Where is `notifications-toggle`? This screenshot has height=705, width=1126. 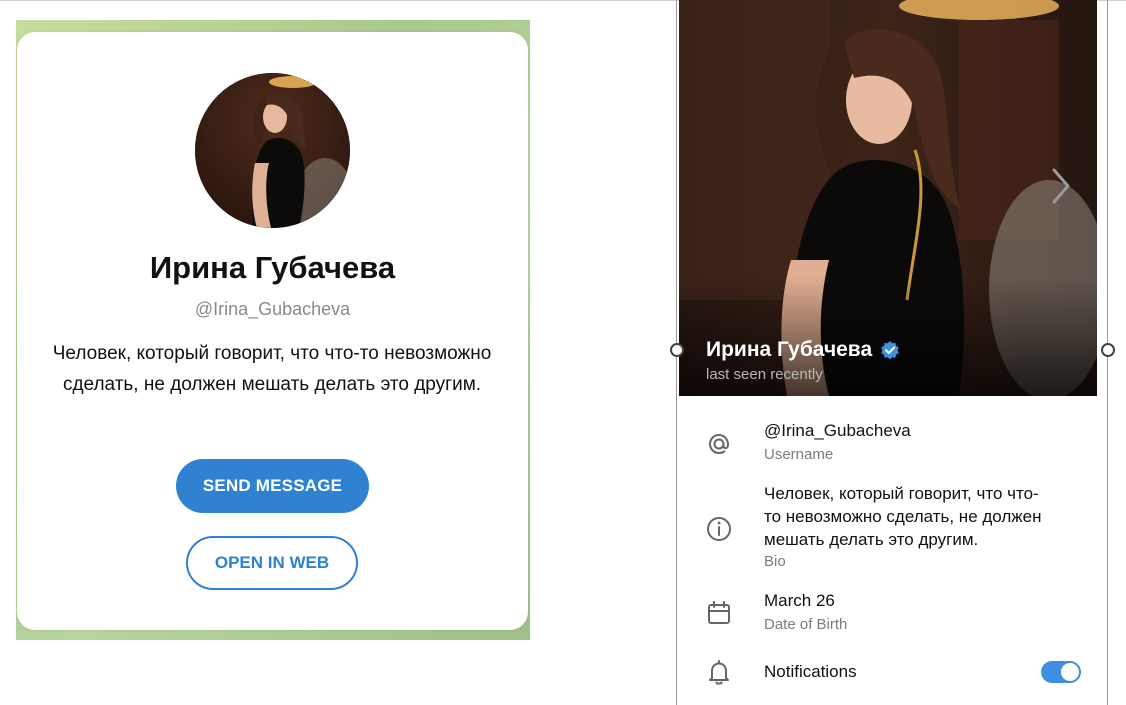 notifications-toggle is located at coordinates (1061, 672).